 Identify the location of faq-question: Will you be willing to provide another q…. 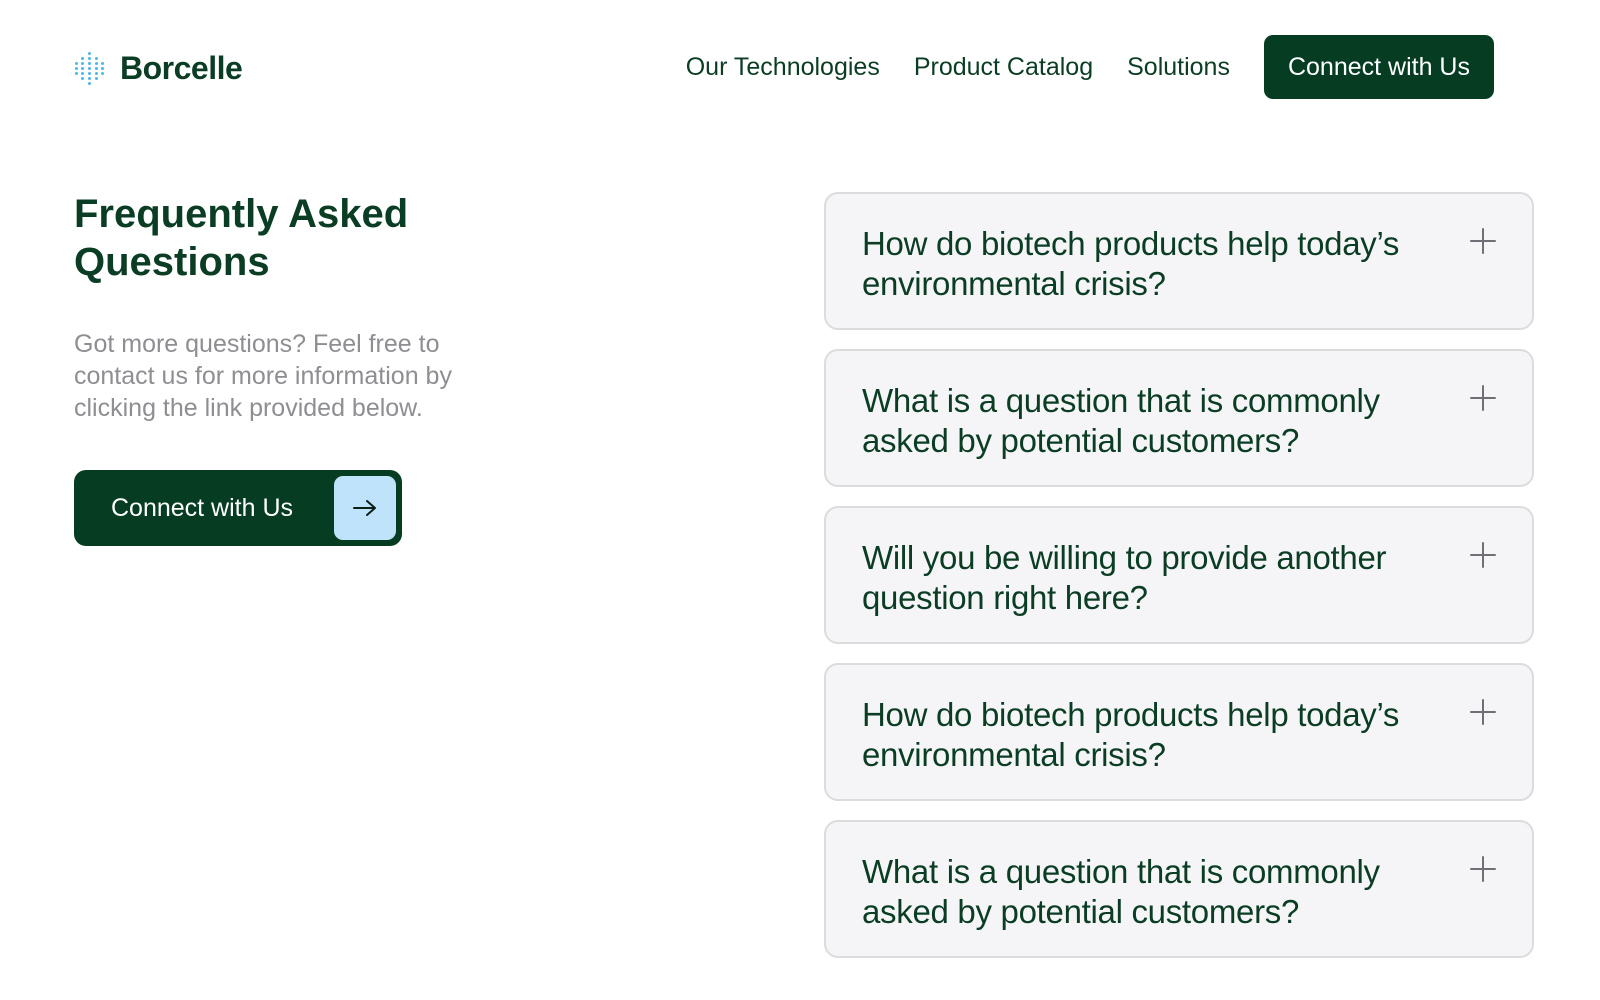
(1124, 577).